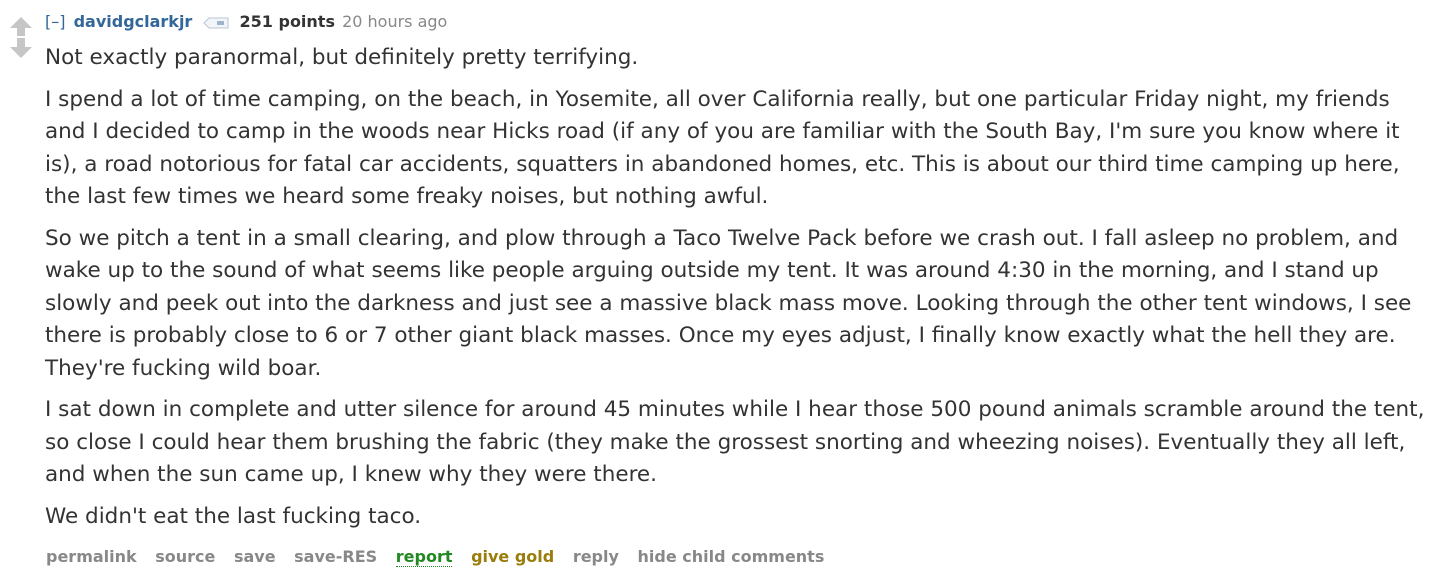  Describe the element at coordinates (731, 556) in the screenshot. I see `hide-child-comments-link: hide child comments` at that location.